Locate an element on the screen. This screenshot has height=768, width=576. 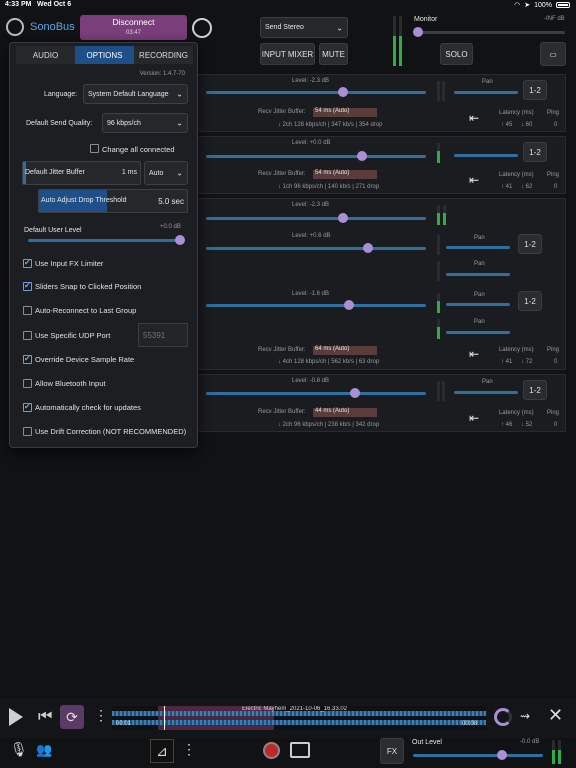
progress-ring-icon is located at coordinates (503, 717).